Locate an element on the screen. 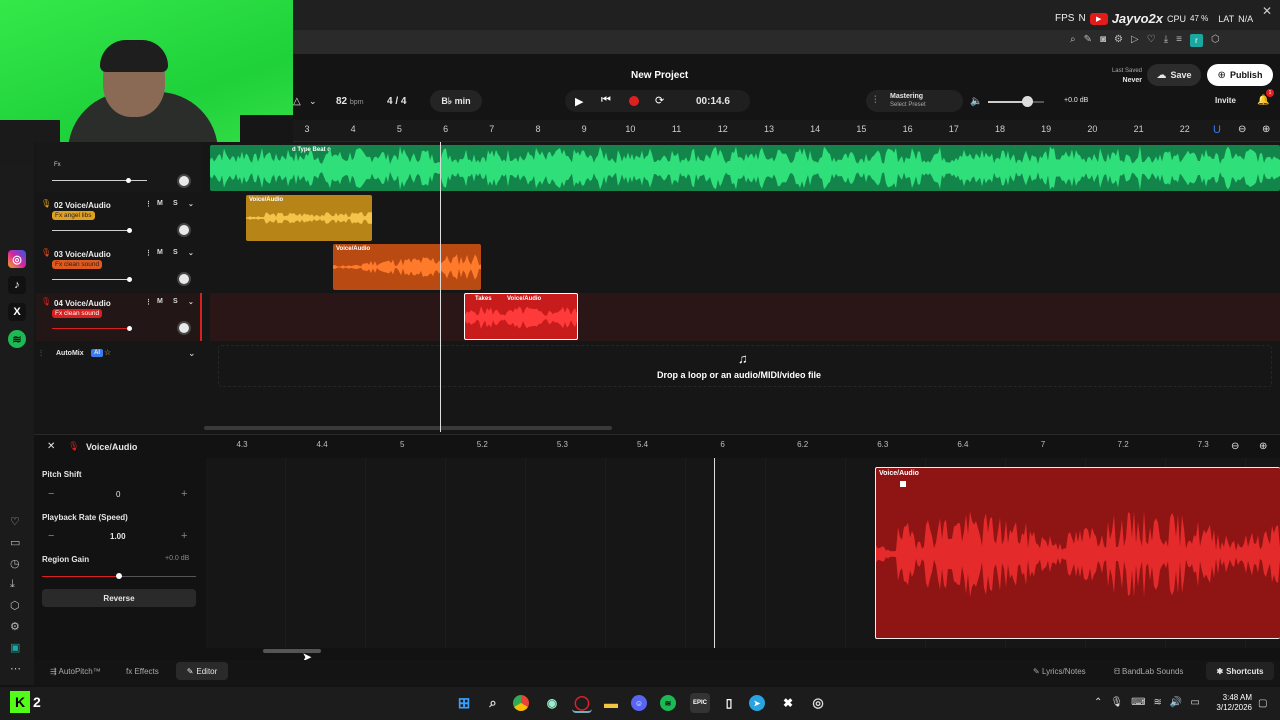 This screenshot has height=720, width=1280. beat-clip: d Type Beat o is located at coordinates (745, 168).